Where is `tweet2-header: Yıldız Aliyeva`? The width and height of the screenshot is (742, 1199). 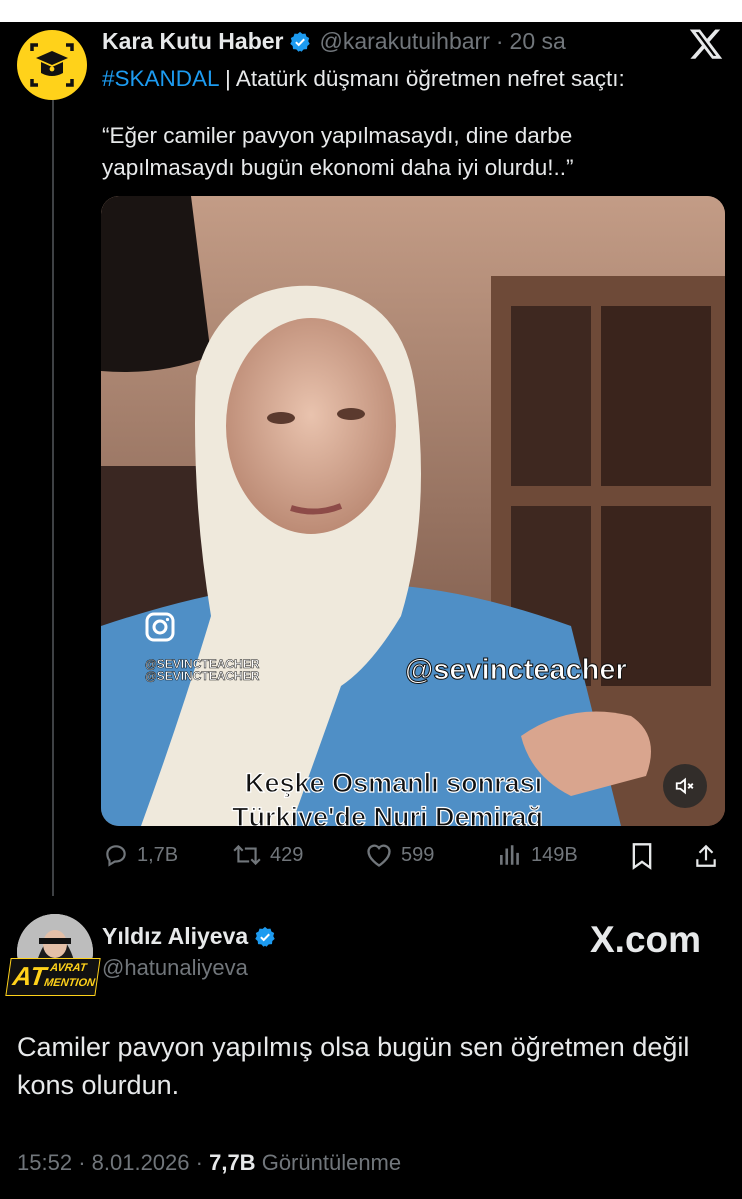
tweet2-header: Yıldız Aliyeva is located at coordinates (189, 936).